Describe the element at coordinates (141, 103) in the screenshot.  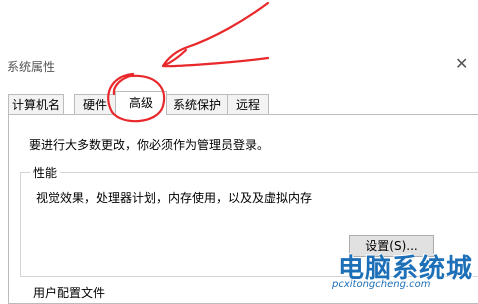
I see `tab-advanced: 高级` at that location.